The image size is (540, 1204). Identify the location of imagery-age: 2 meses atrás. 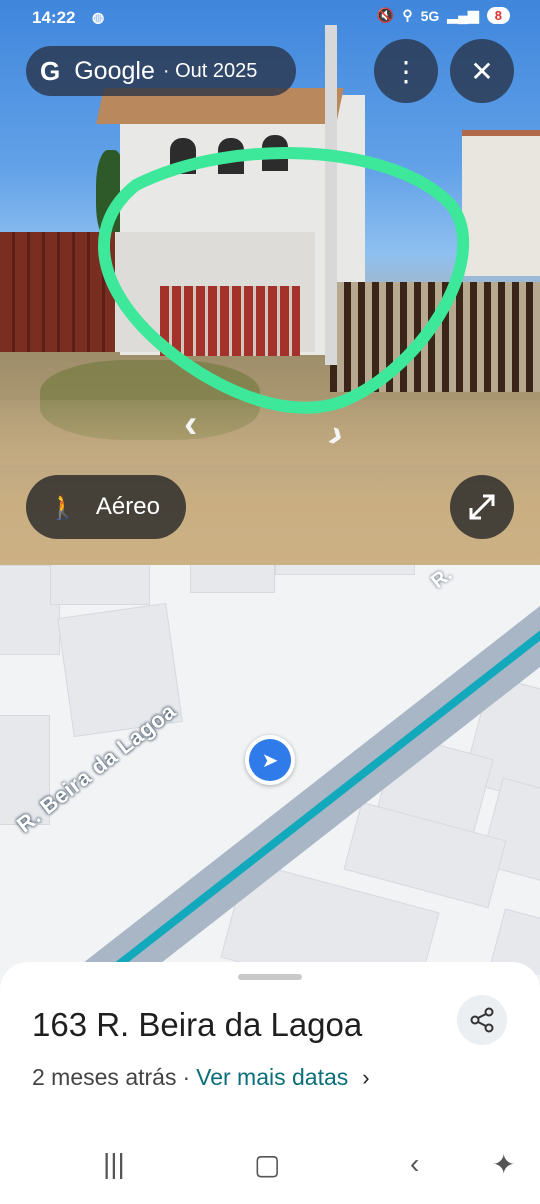
(104, 1077).